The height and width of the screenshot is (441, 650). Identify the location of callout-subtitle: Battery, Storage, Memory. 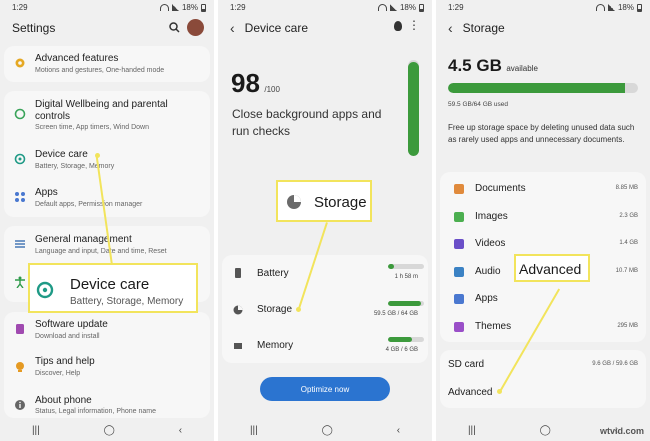
(127, 301).